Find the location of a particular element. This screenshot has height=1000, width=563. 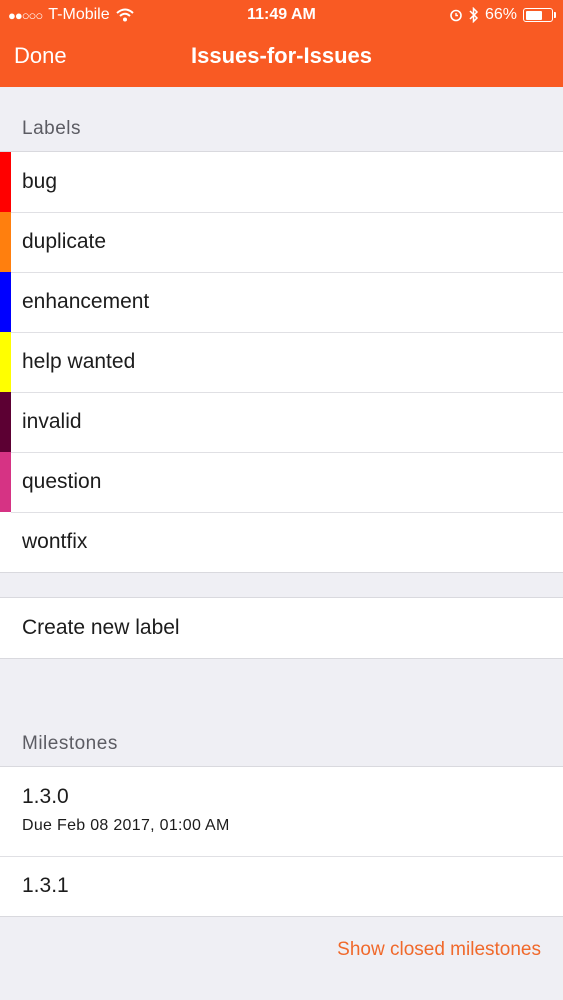

label-row: question is located at coordinates (281, 482).